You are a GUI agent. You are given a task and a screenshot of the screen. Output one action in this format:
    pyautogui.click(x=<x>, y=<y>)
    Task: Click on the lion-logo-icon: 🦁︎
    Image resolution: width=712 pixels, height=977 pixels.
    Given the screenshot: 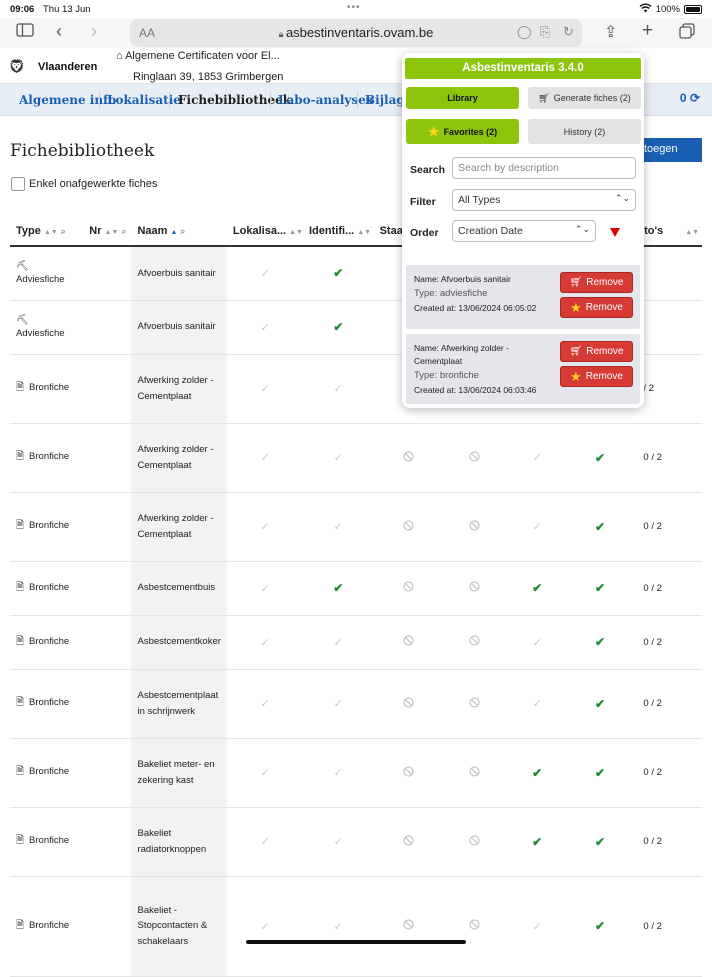 What is the action you would take?
    pyautogui.click(x=17, y=66)
    